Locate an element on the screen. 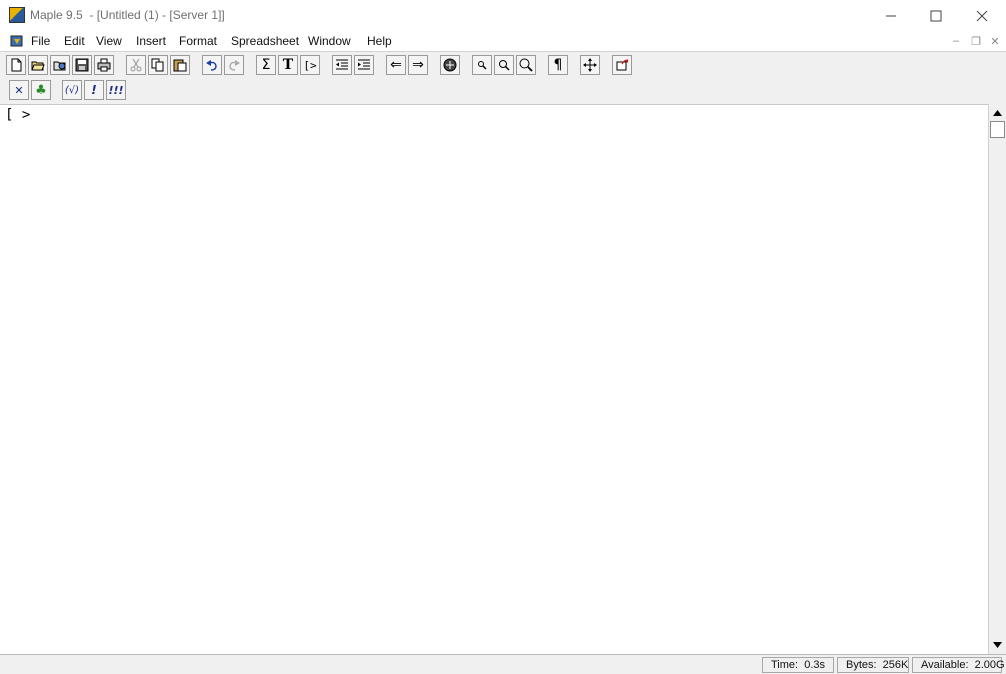 This screenshot has height=674, width=1006. close-button is located at coordinates (982, 15).